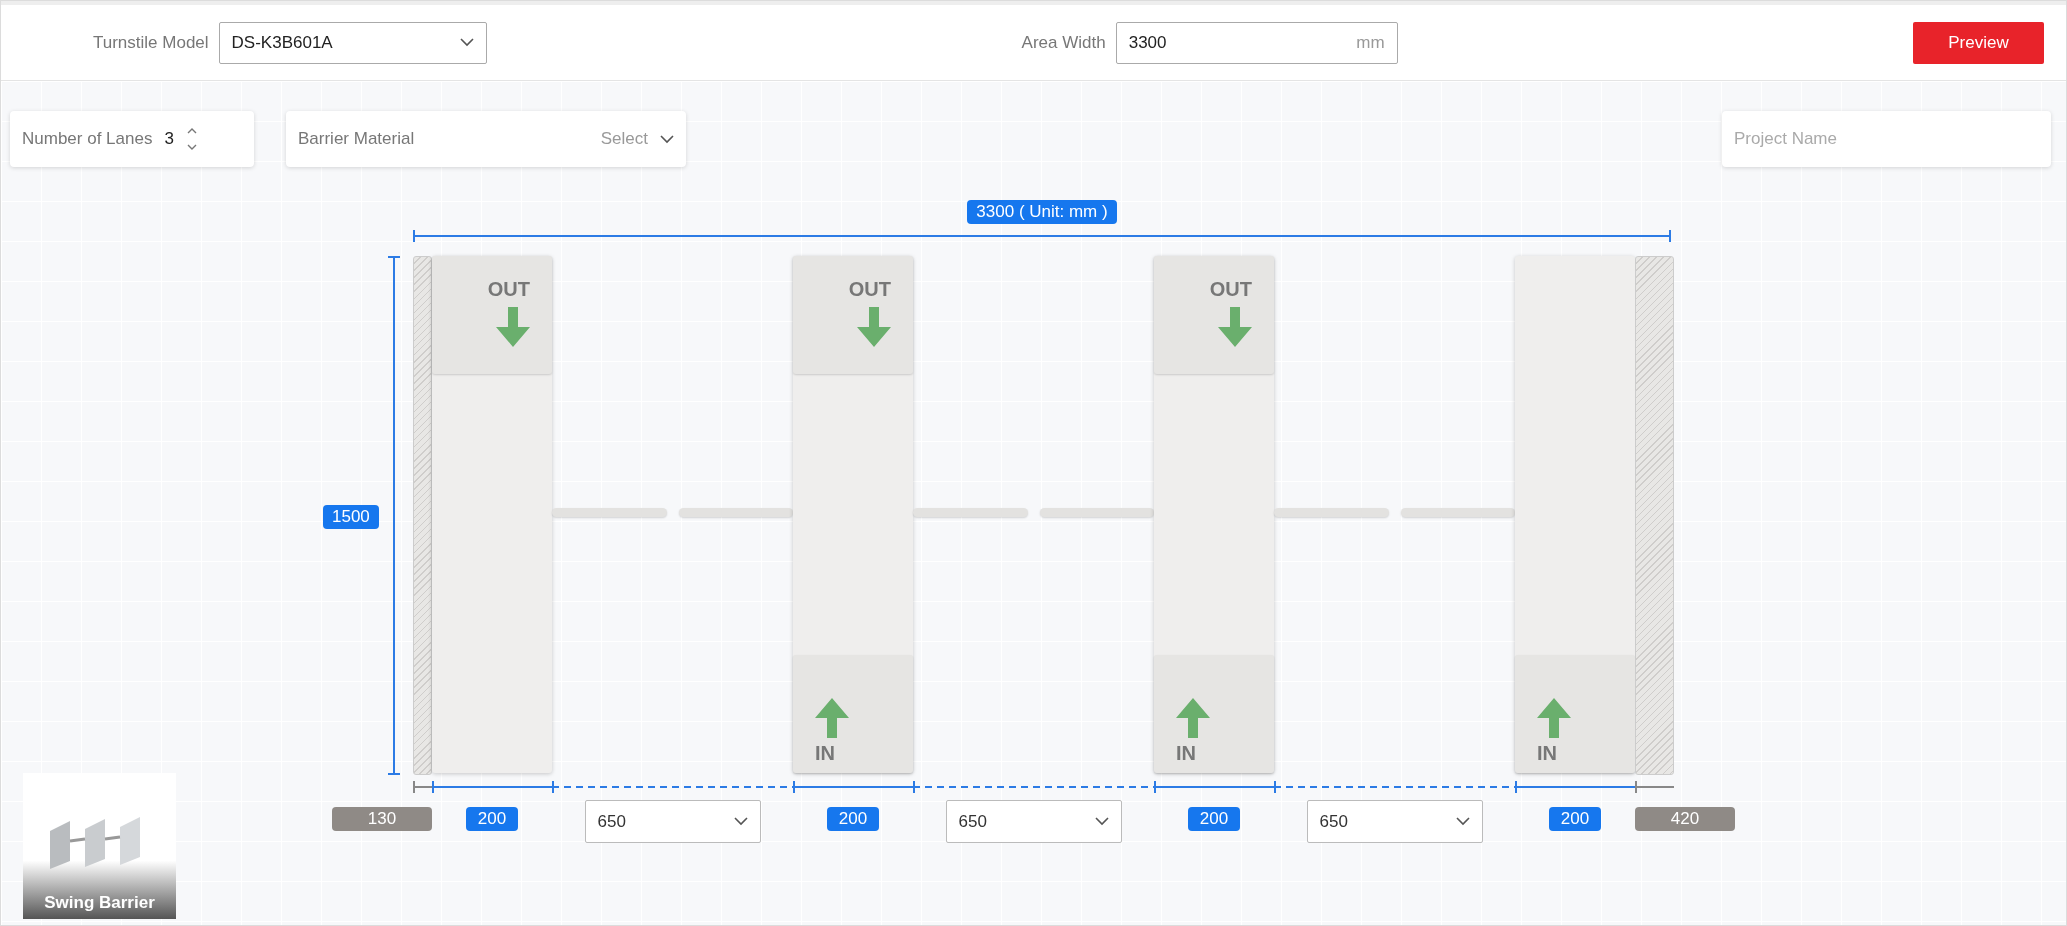  I want to click on product-thumbnail: Swing Barrier, so click(99, 846).